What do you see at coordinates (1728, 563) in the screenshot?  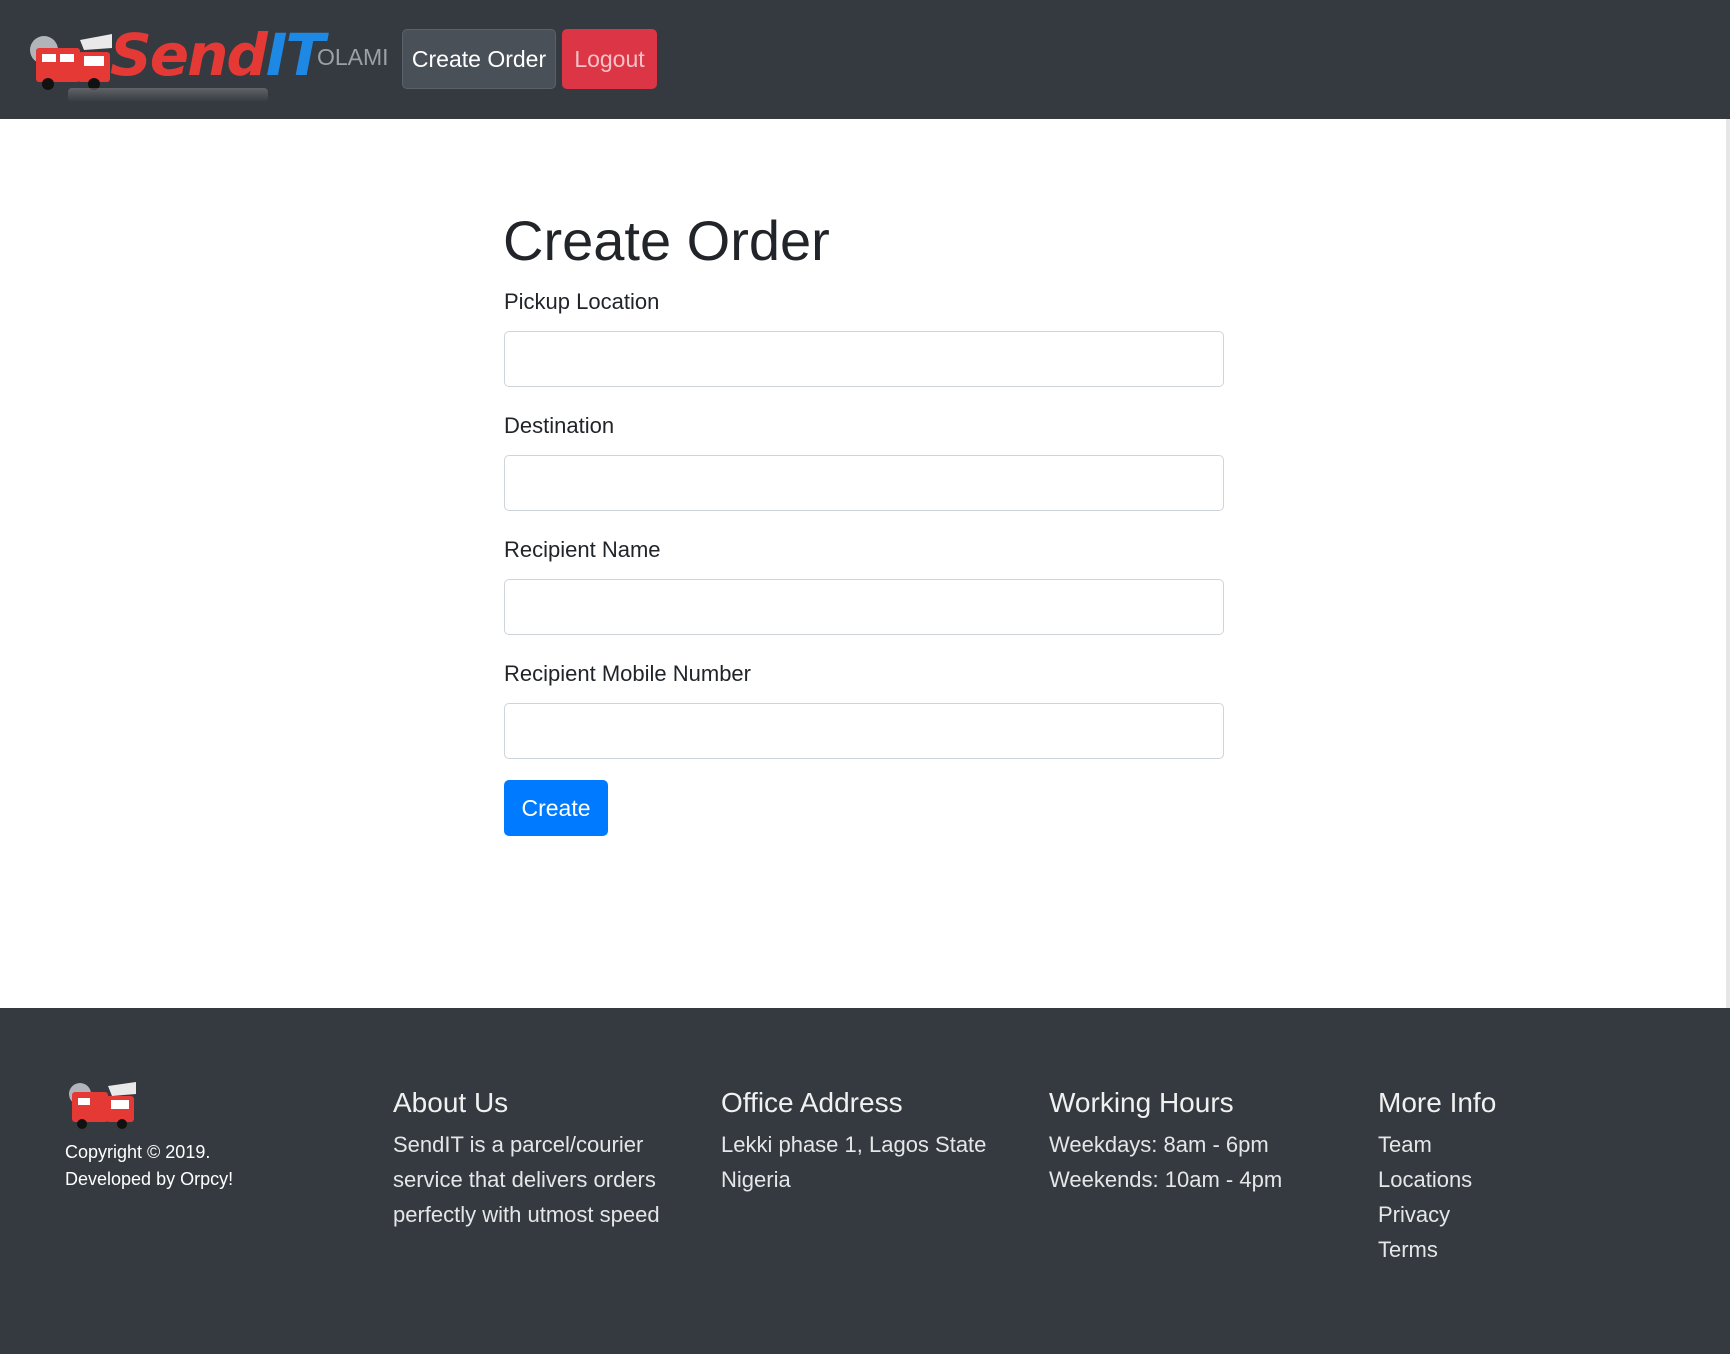 I see `scrollbar-track` at bounding box center [1728, 563].